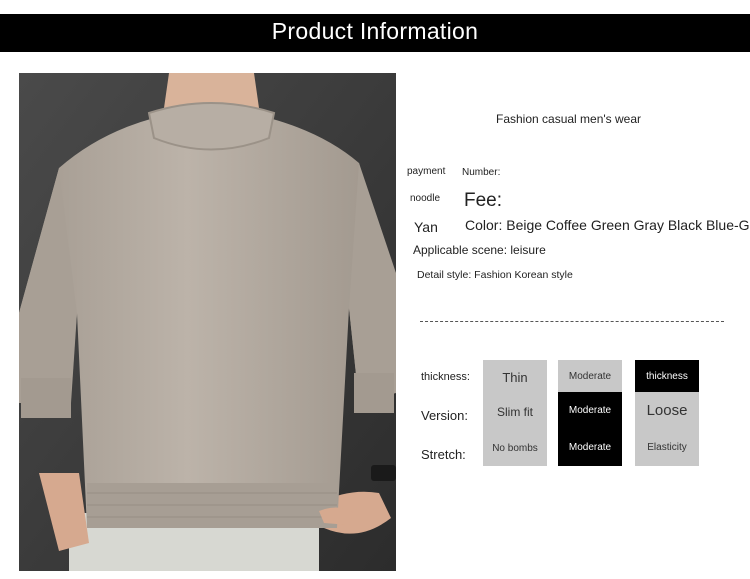  Describe the element at coordinates (495, 275) in the screenshot. I see `detail-style: Detail style: Fashion Korean style` at that location.